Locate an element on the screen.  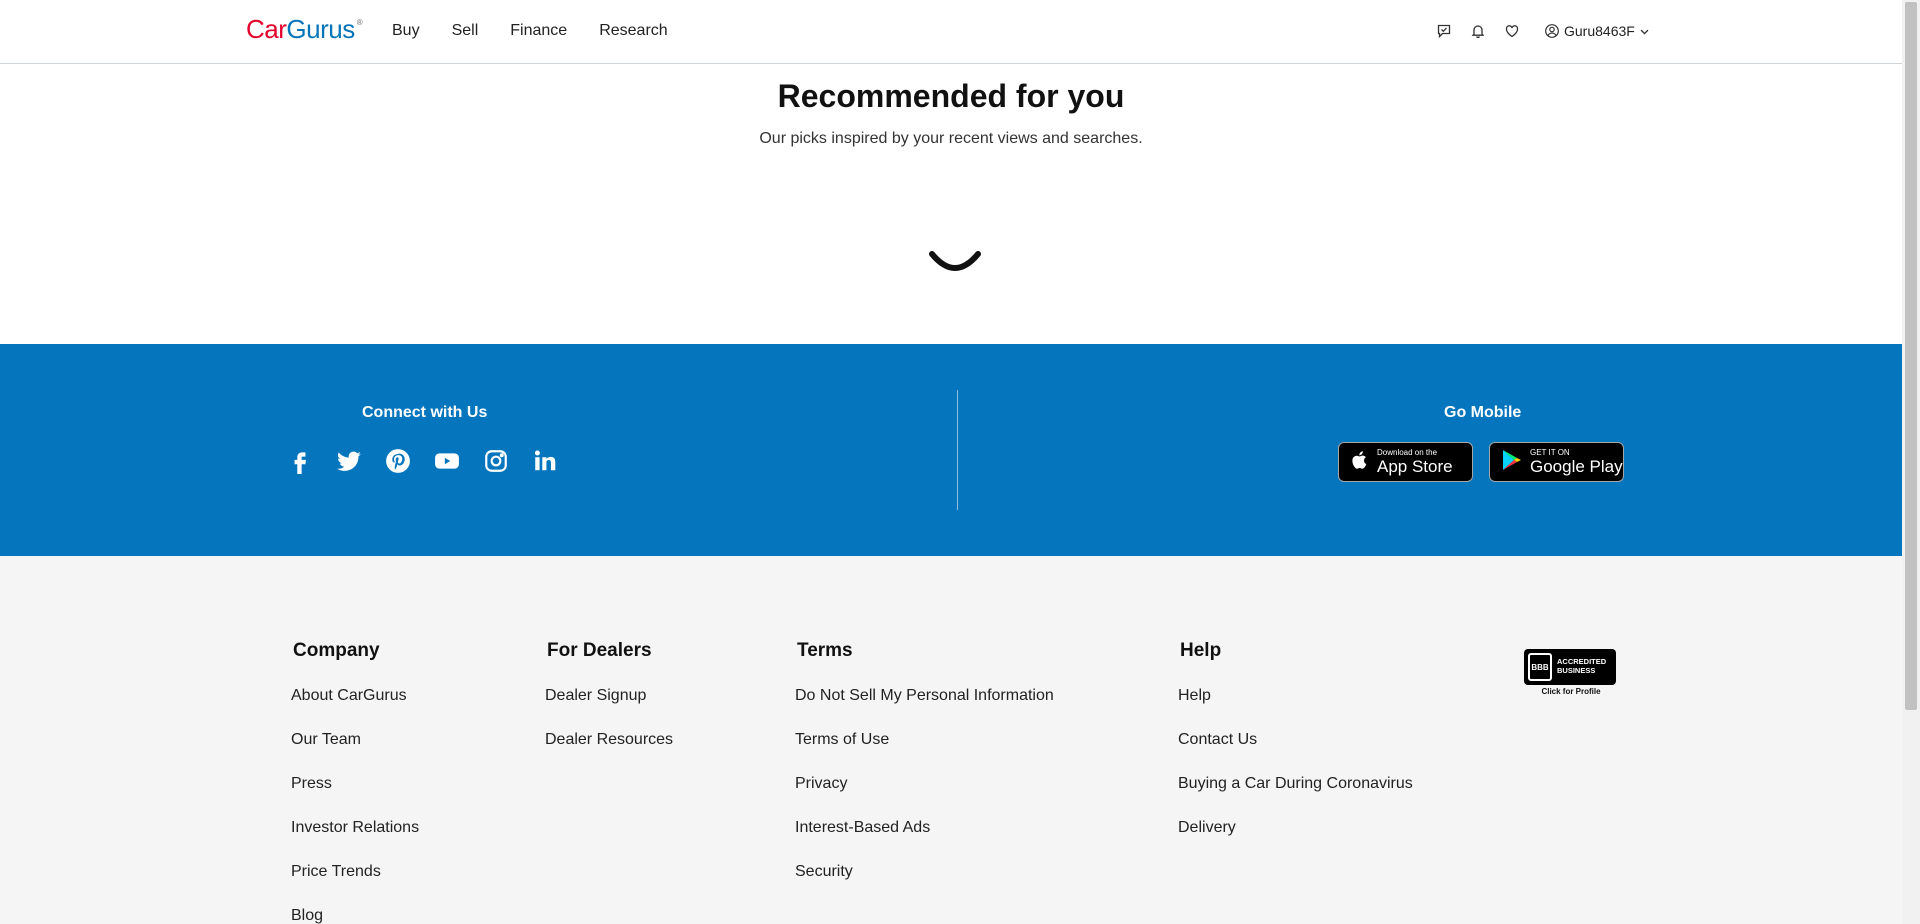
footer-link: Buying a Car During Coronavirus is located at coordinates (1295, 796).